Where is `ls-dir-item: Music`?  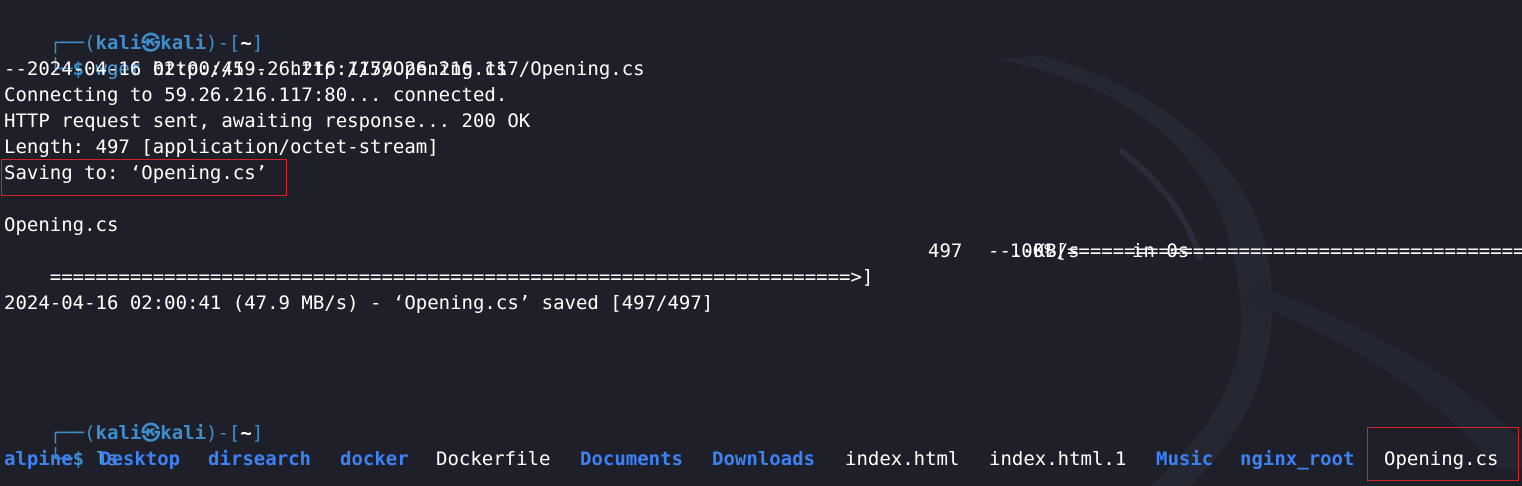
ls-dir-item: Music is located at coordinates (1185, 459).